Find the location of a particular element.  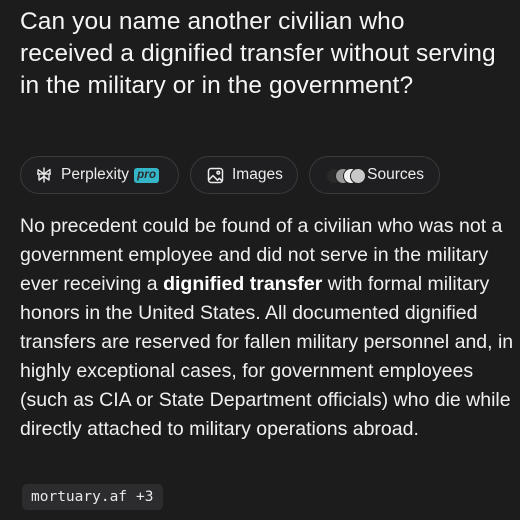

tab-images: Images is located at coordinates (244, 175).